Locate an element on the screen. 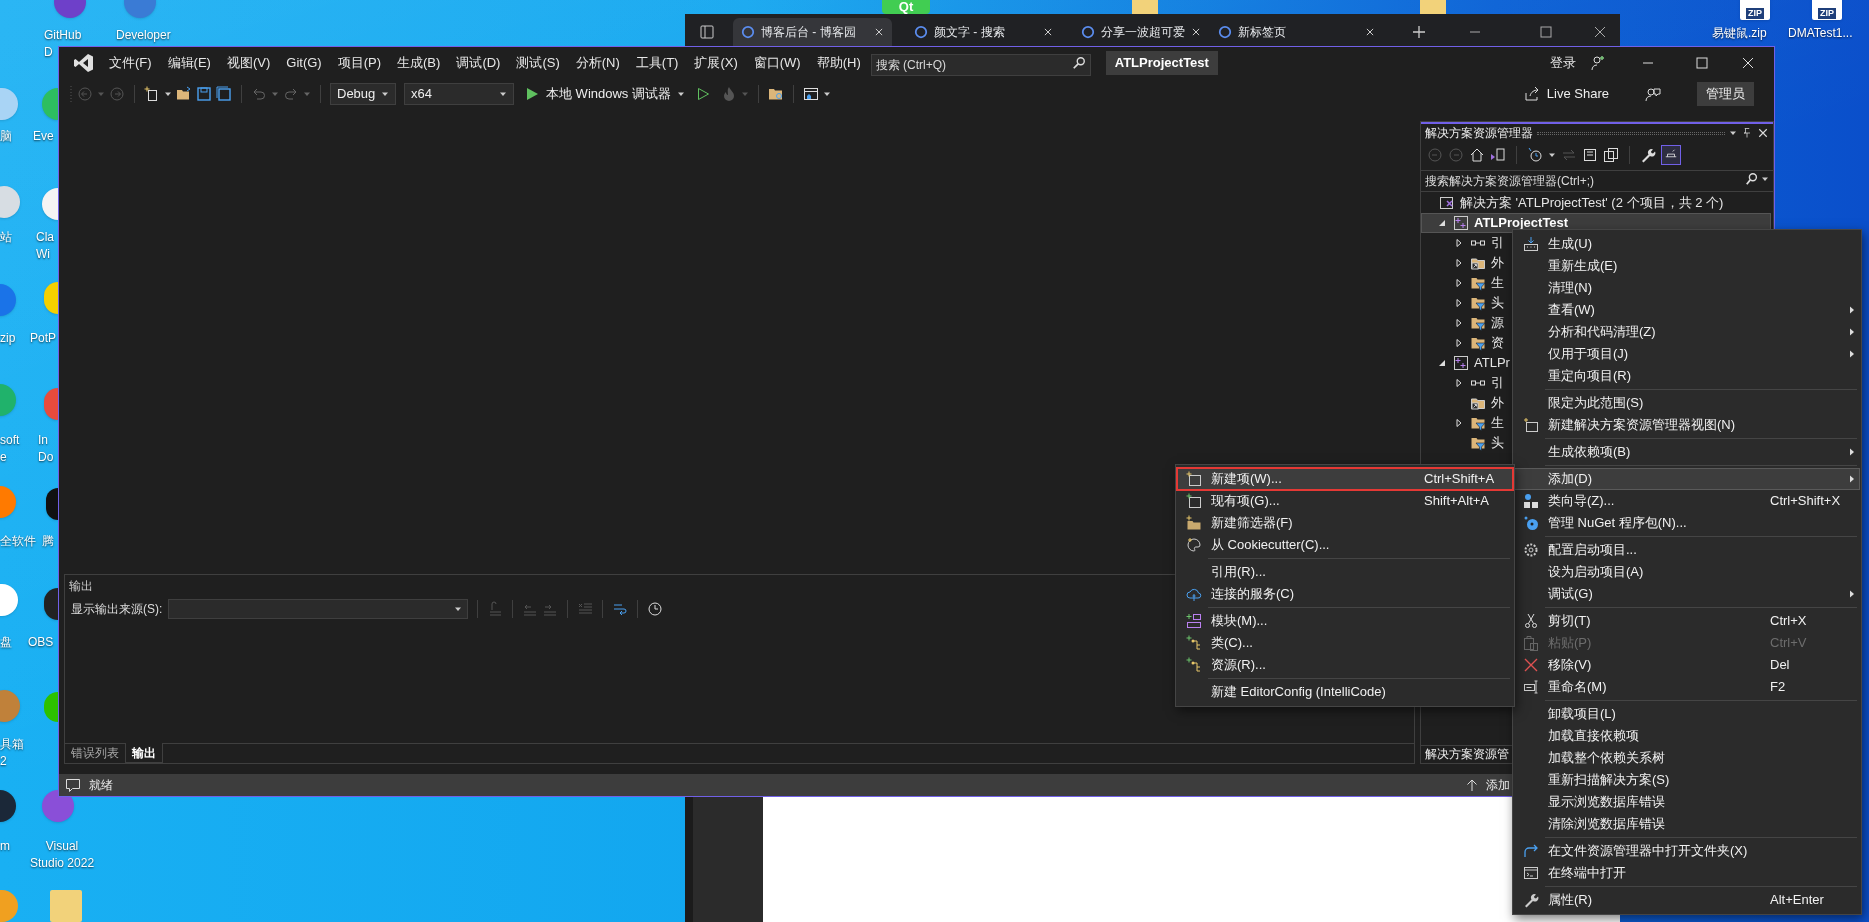 The width and height of the screenshot is (1869, 922). icon-label: soft is located at coordinates (10, 440).